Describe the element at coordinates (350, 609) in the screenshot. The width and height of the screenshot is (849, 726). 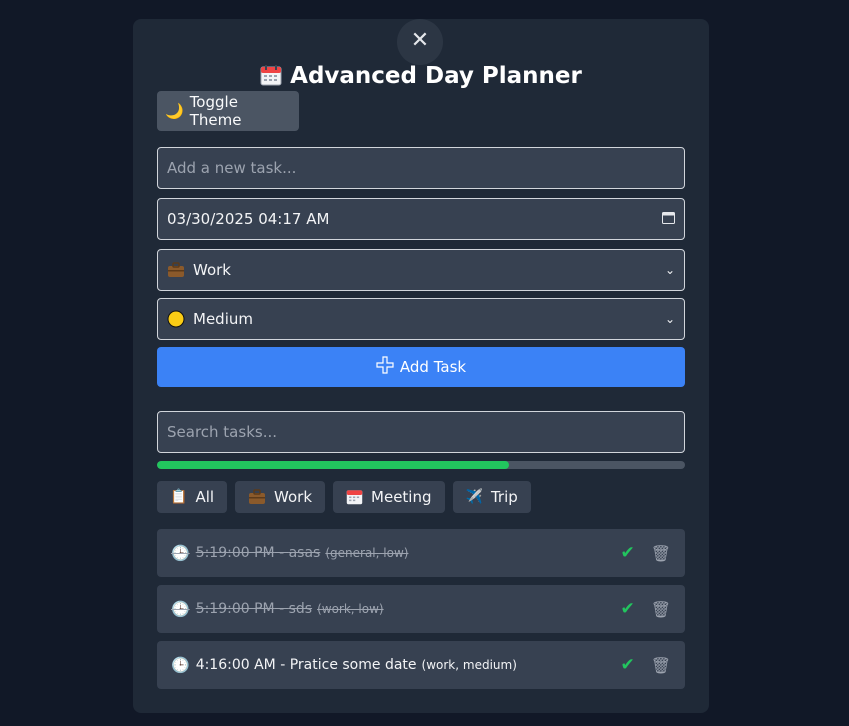
I see `task-meta: (work, low)` at that location.